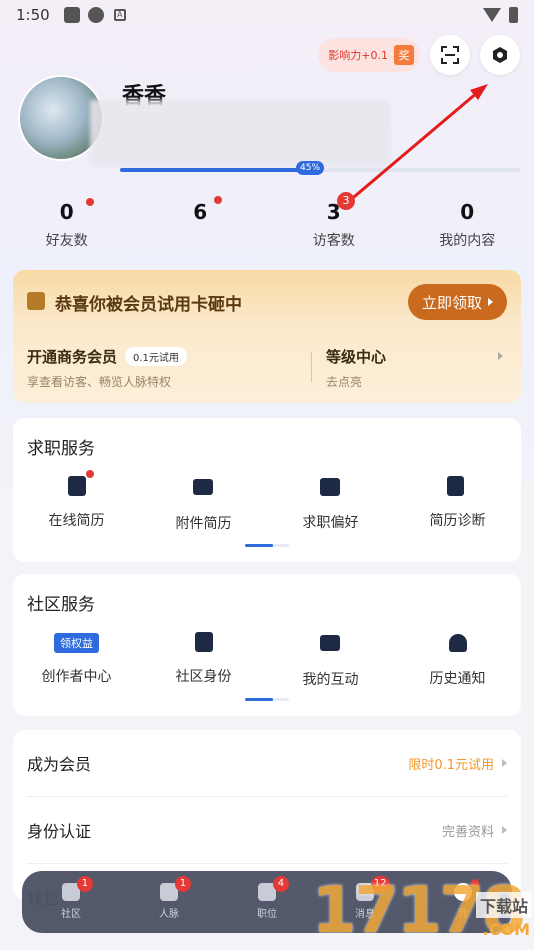 Image resolution: width=534 pixels, height=950 pixels. What do you see at coordinates (451, 302) in the screenshot?
I see `claim-now-label: 立即领取` at bounding box center [451, 302].